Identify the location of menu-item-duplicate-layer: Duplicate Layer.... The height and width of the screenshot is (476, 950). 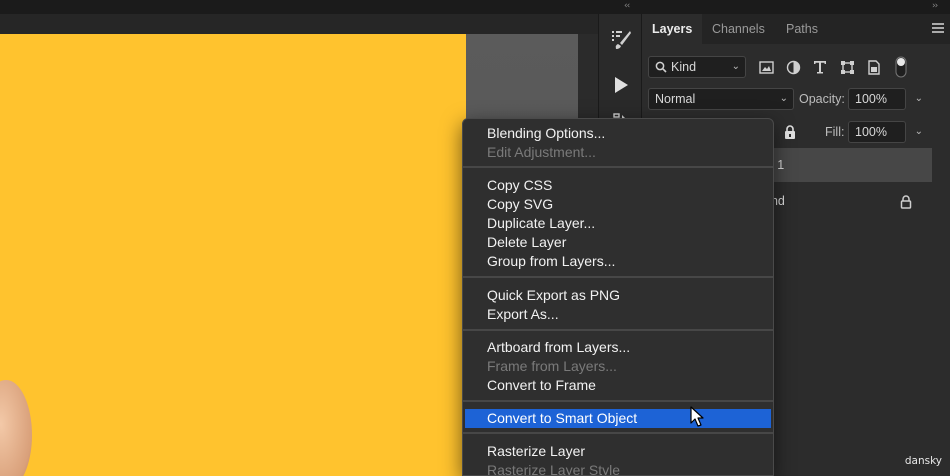
(618, 223).